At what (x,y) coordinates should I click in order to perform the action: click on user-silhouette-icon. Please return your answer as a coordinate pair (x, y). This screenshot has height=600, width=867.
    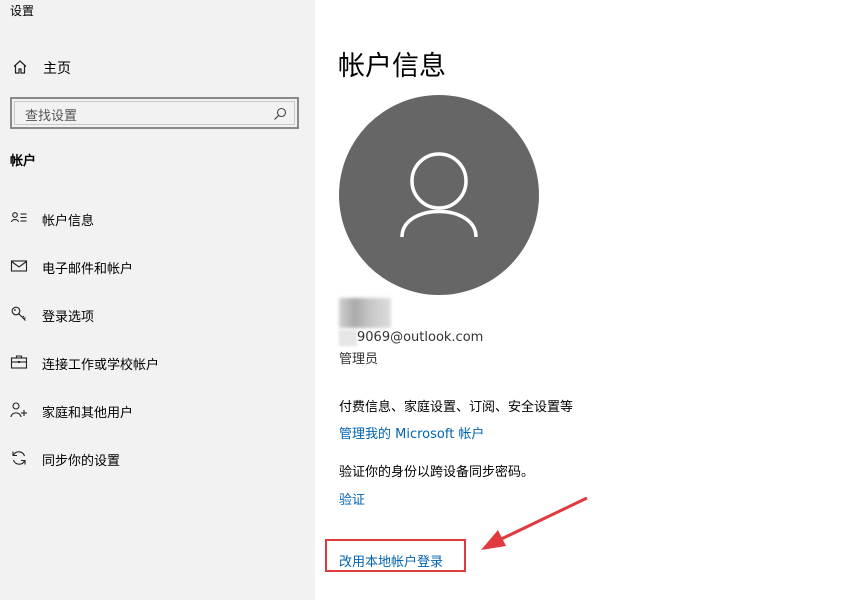
    Looking at the image, I should click on (439, 195).